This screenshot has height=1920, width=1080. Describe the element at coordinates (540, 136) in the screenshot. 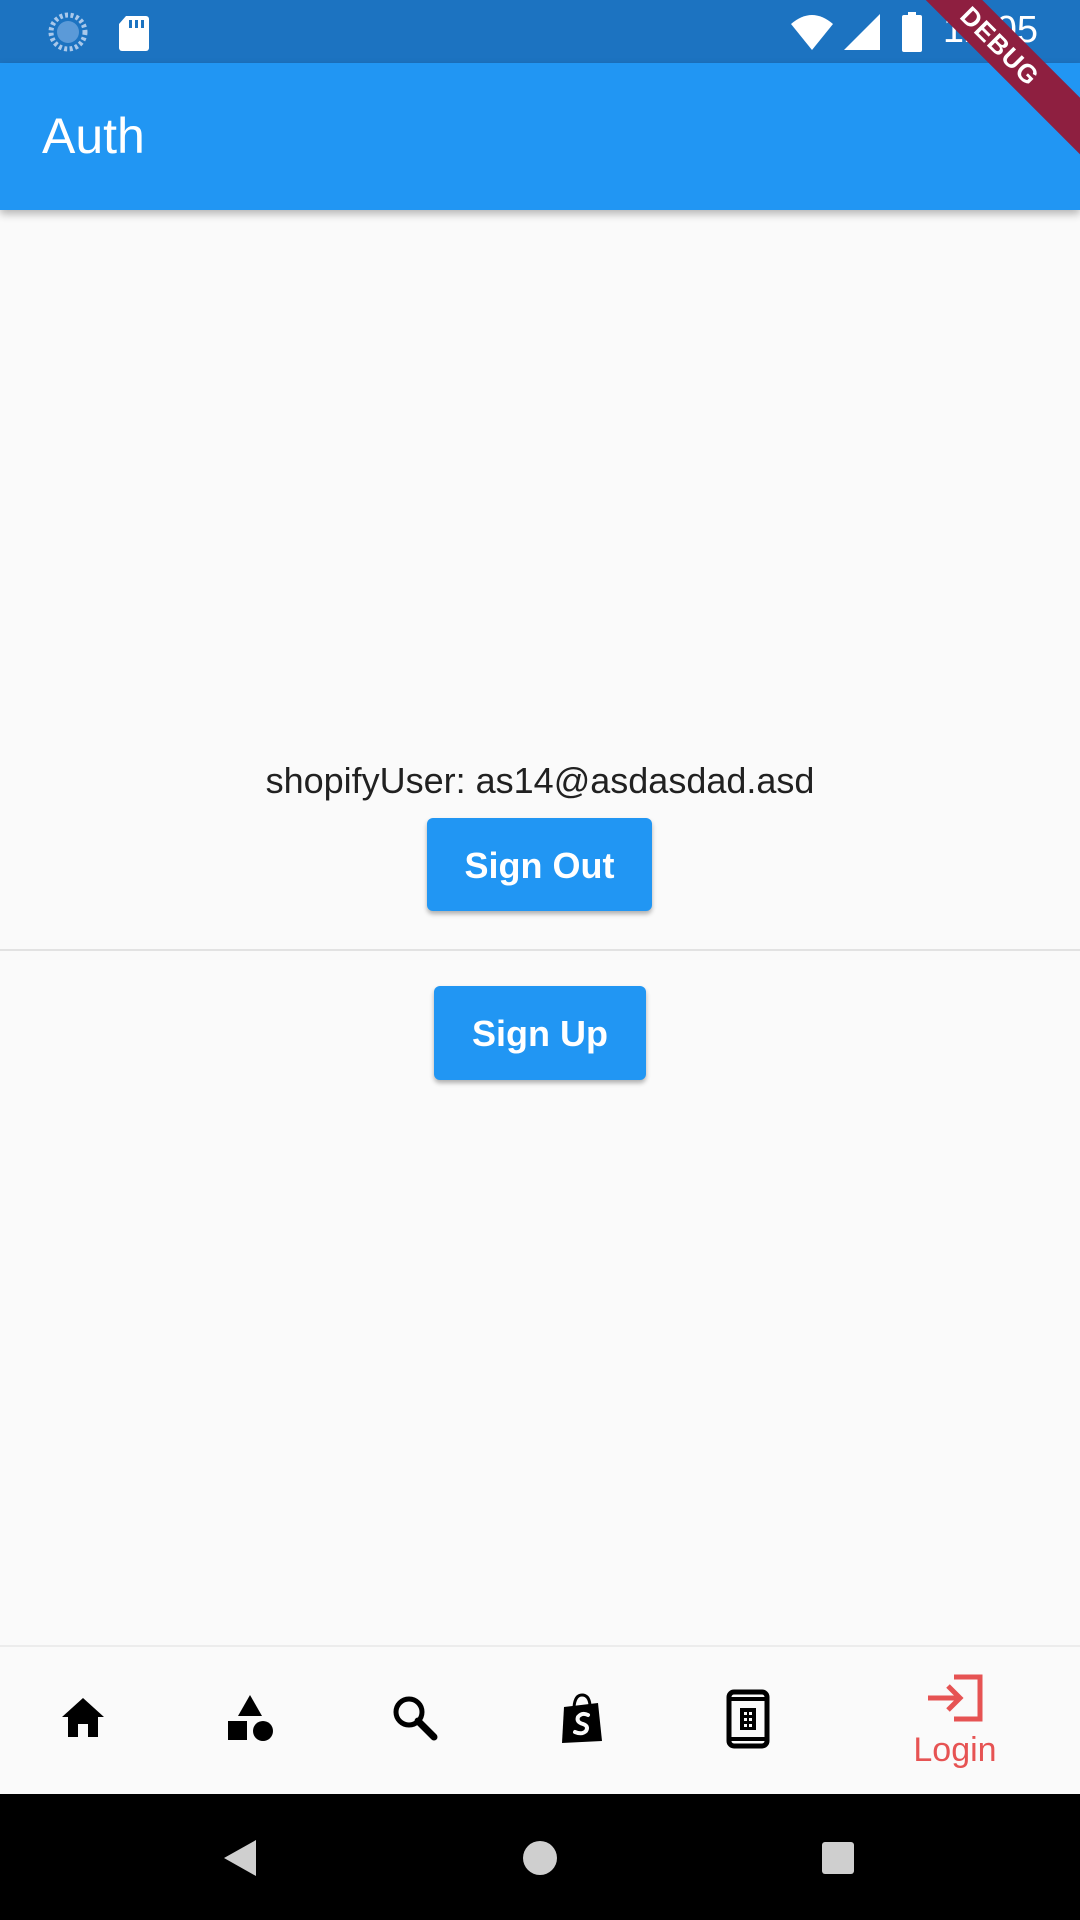

I see `app-bar: Auth` at that location.